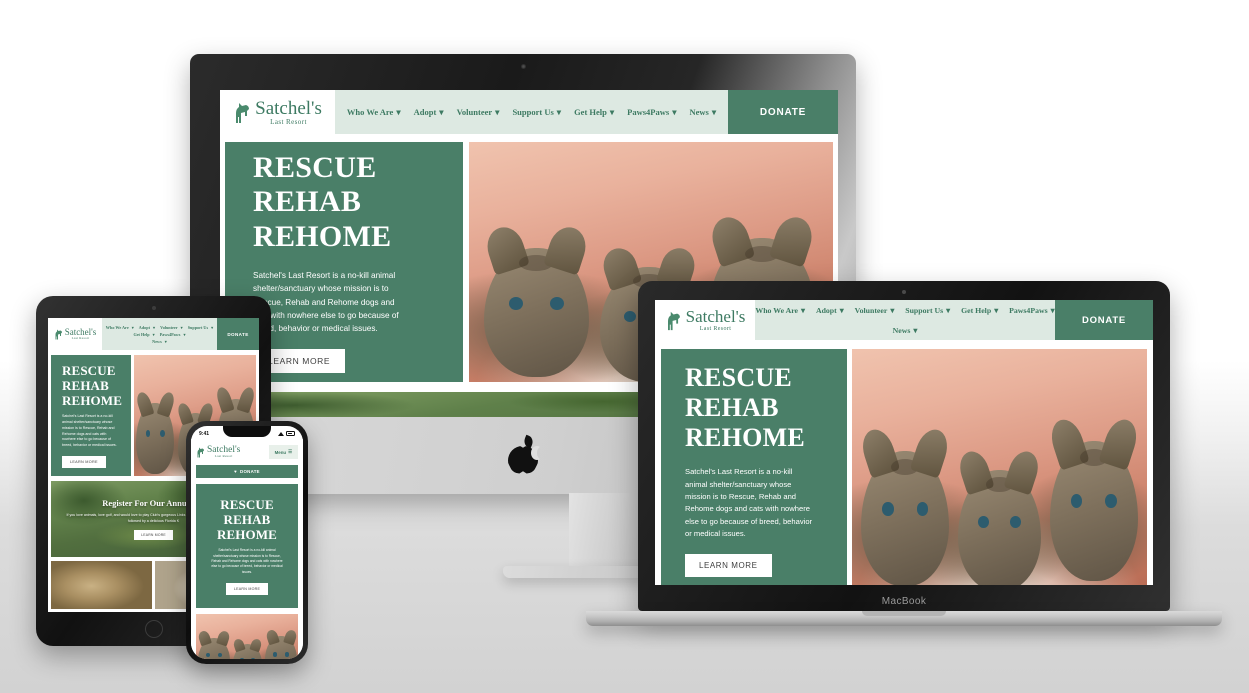  I want to click on battery-icon, so click(290, 433).